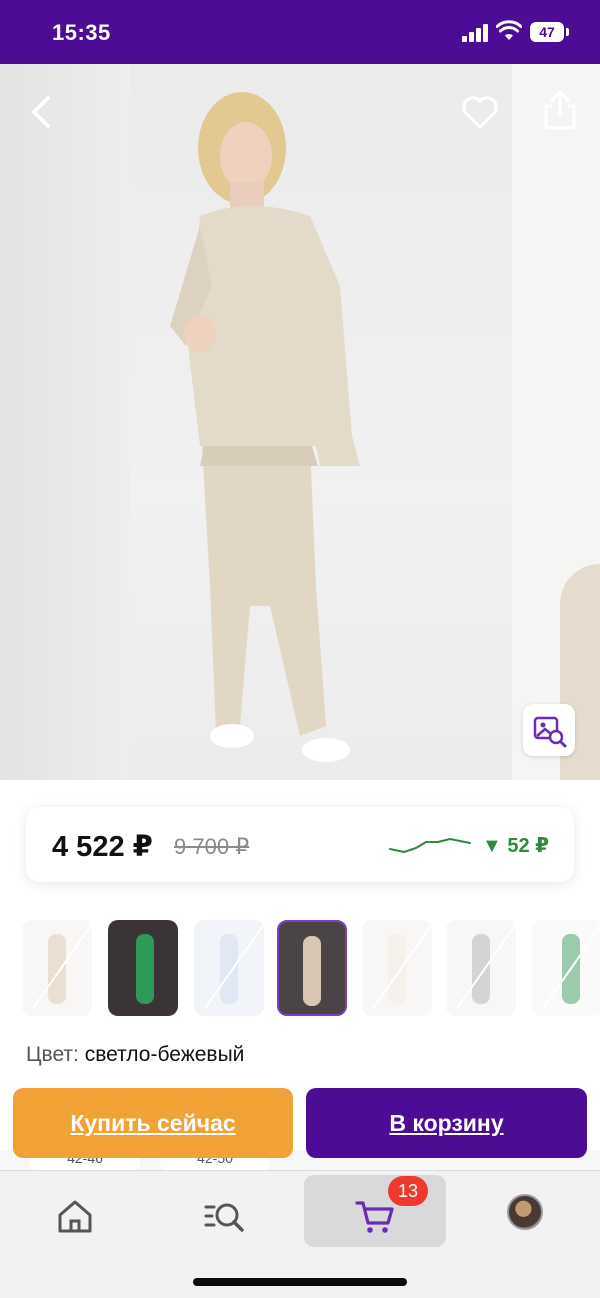 This screenshot has width=600, height=1298. Describe the element at coordinates (446, 1123) in the screenshot. I see `add-to-cart-button: В корзину` at that location.